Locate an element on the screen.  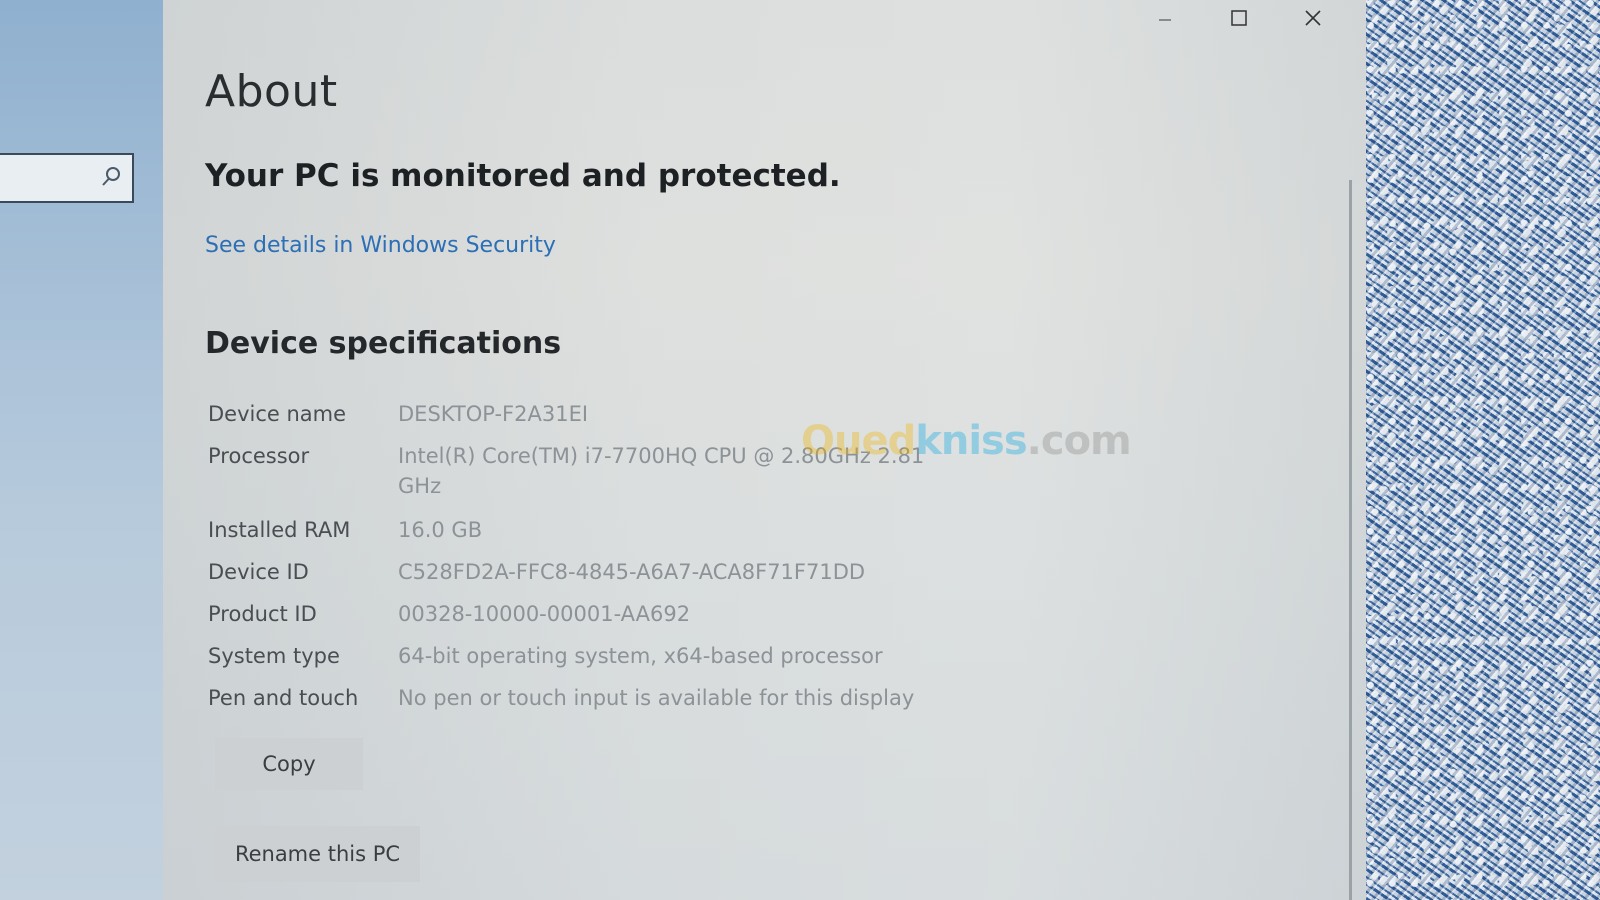
search-icon is located at coordinates (111, 177).